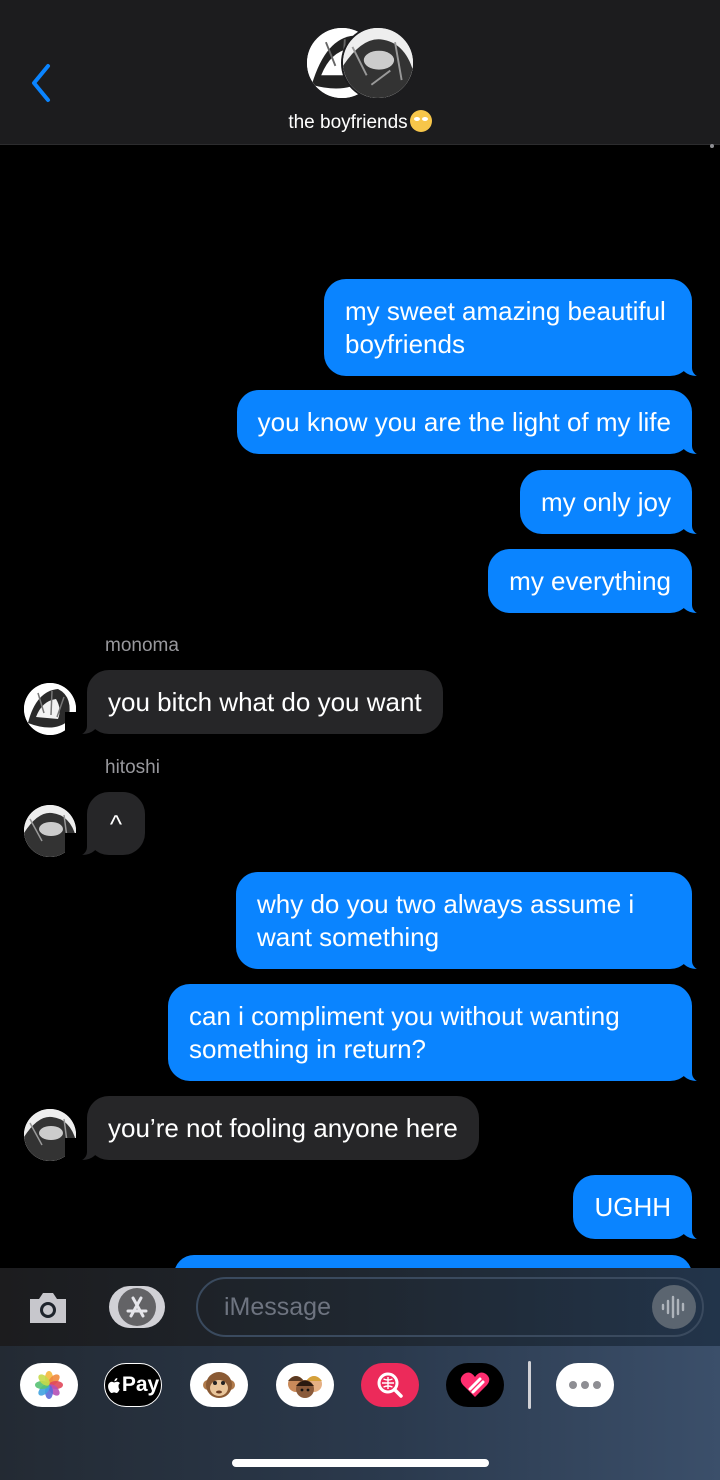 This screenshot has height=1480, width=720. I want to click on digital-touch-app, so click(475, 1385).